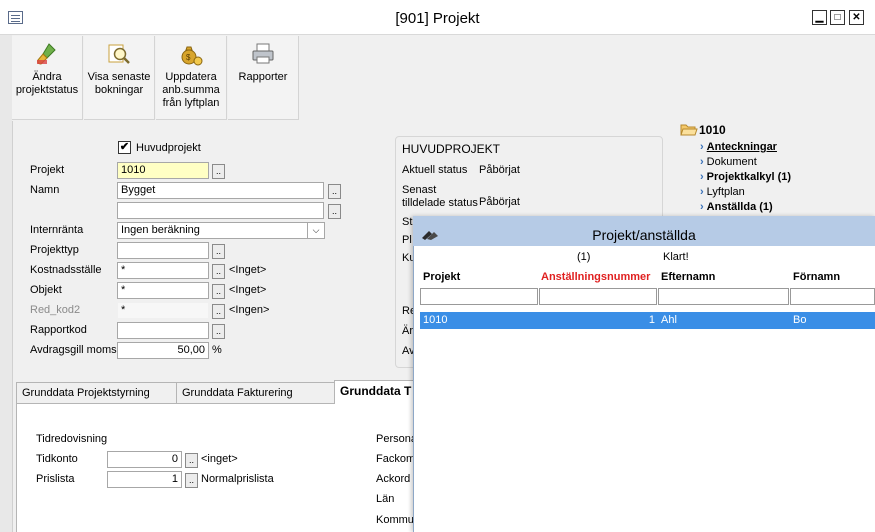 The height and width of the screenshot is (532, 875). Describe the element at coordinates (191, 480) in the screenshot. I see `prislista-browse-button: ..` at that location.